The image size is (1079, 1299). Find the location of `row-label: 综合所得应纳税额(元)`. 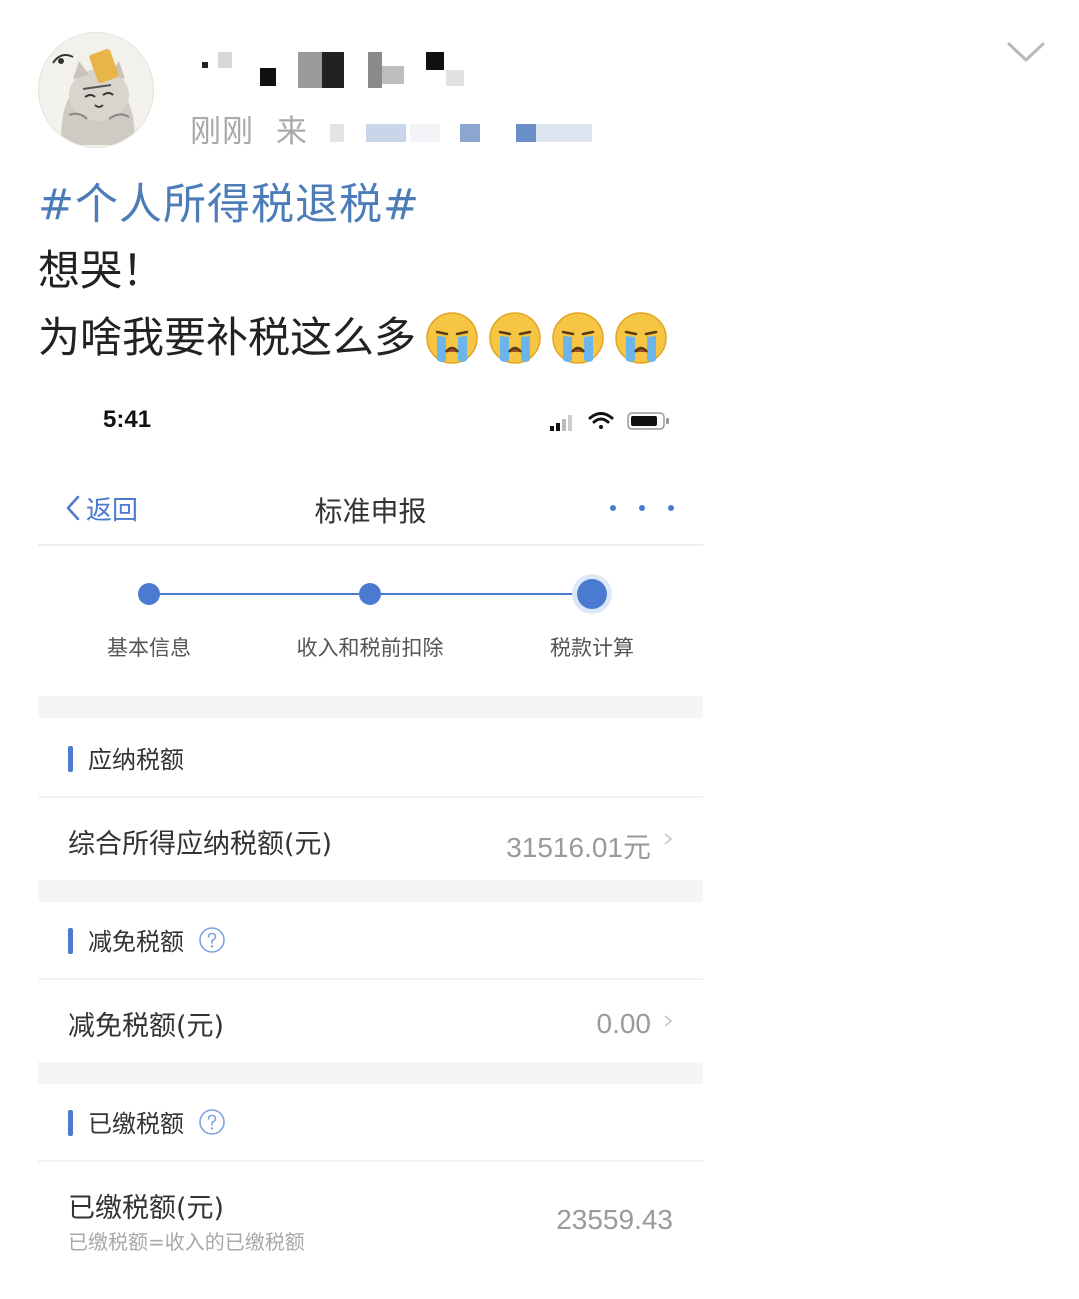

row-label: 综合所得应纳税额(元) is located at coordinates (200, 844).